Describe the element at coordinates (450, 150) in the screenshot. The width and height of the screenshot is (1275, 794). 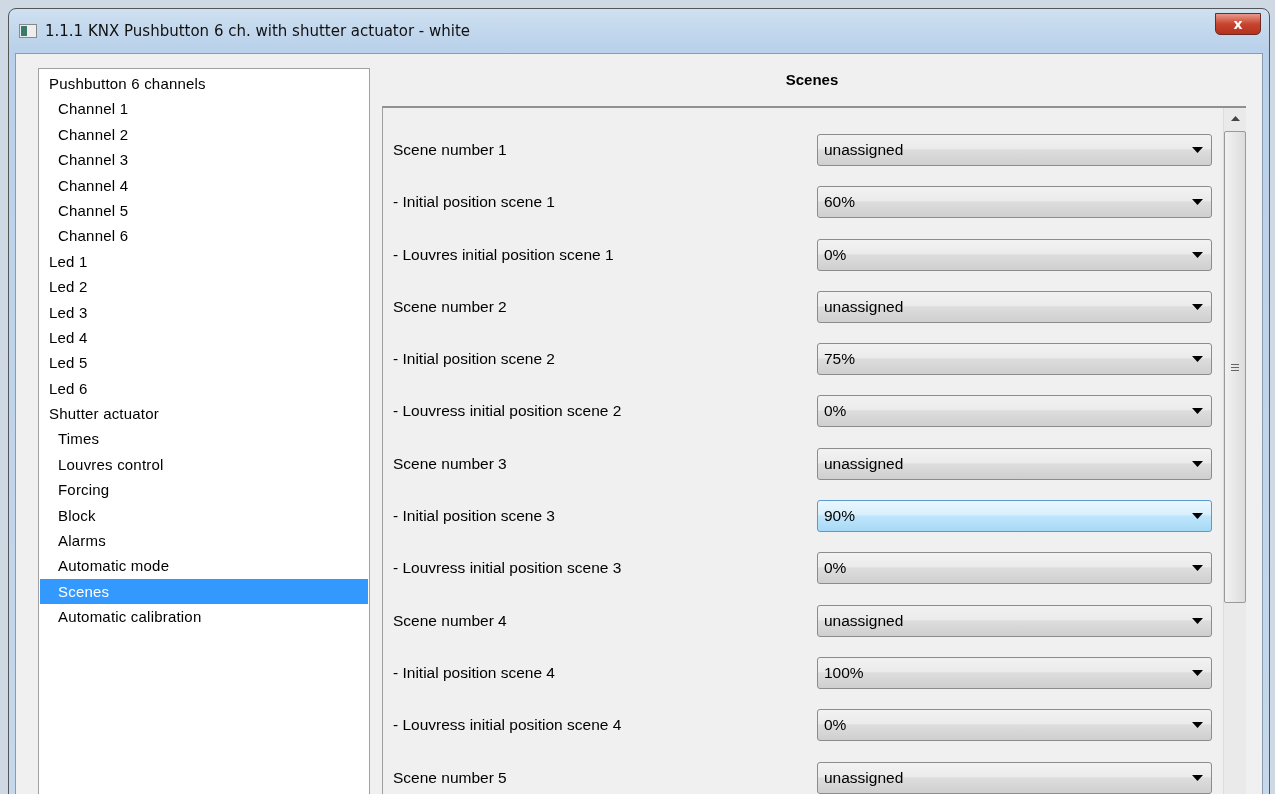
I see `parameter-label: Scene number 1` at that location.